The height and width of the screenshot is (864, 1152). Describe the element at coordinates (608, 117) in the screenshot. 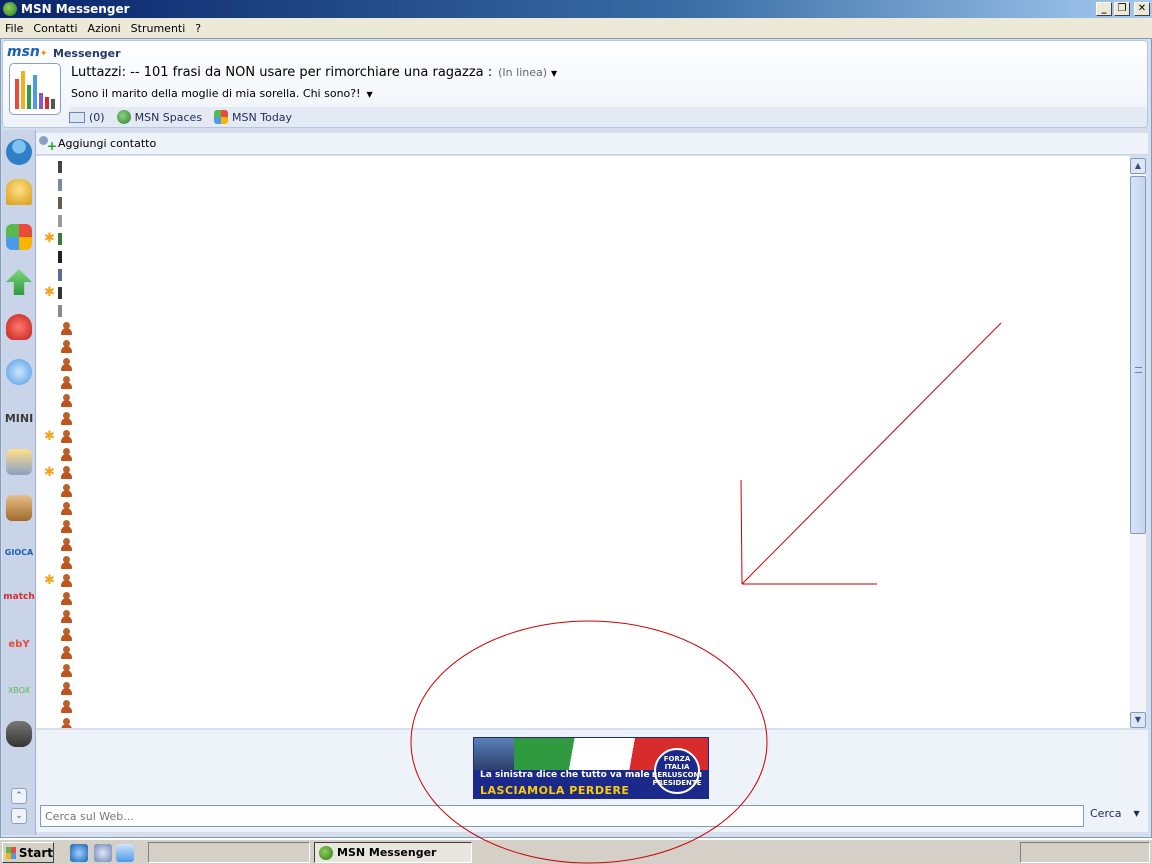

I see `header-links: (0) MSN Spaces MSN Today` at that location.